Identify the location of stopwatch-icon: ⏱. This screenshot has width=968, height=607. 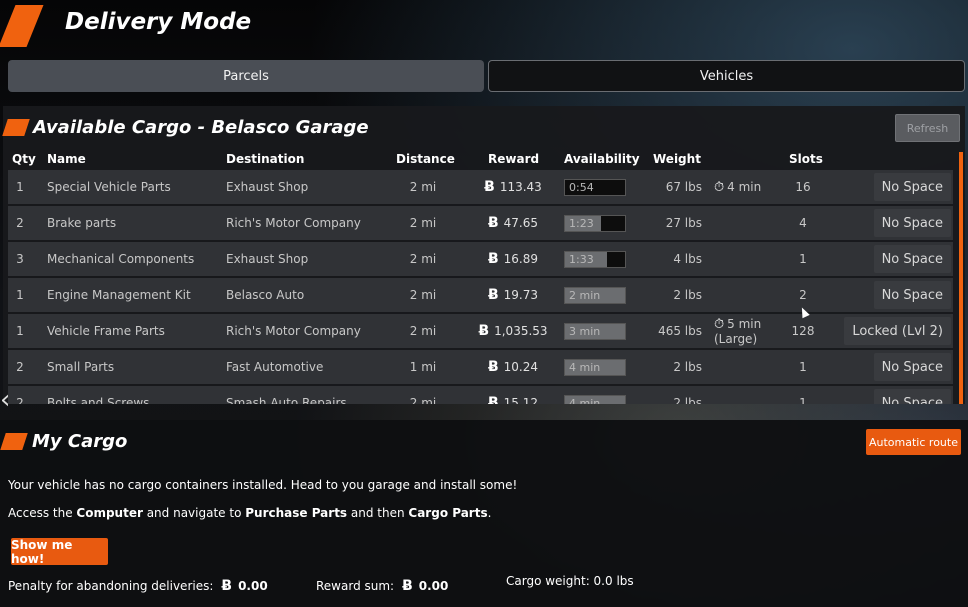
(719, 187).